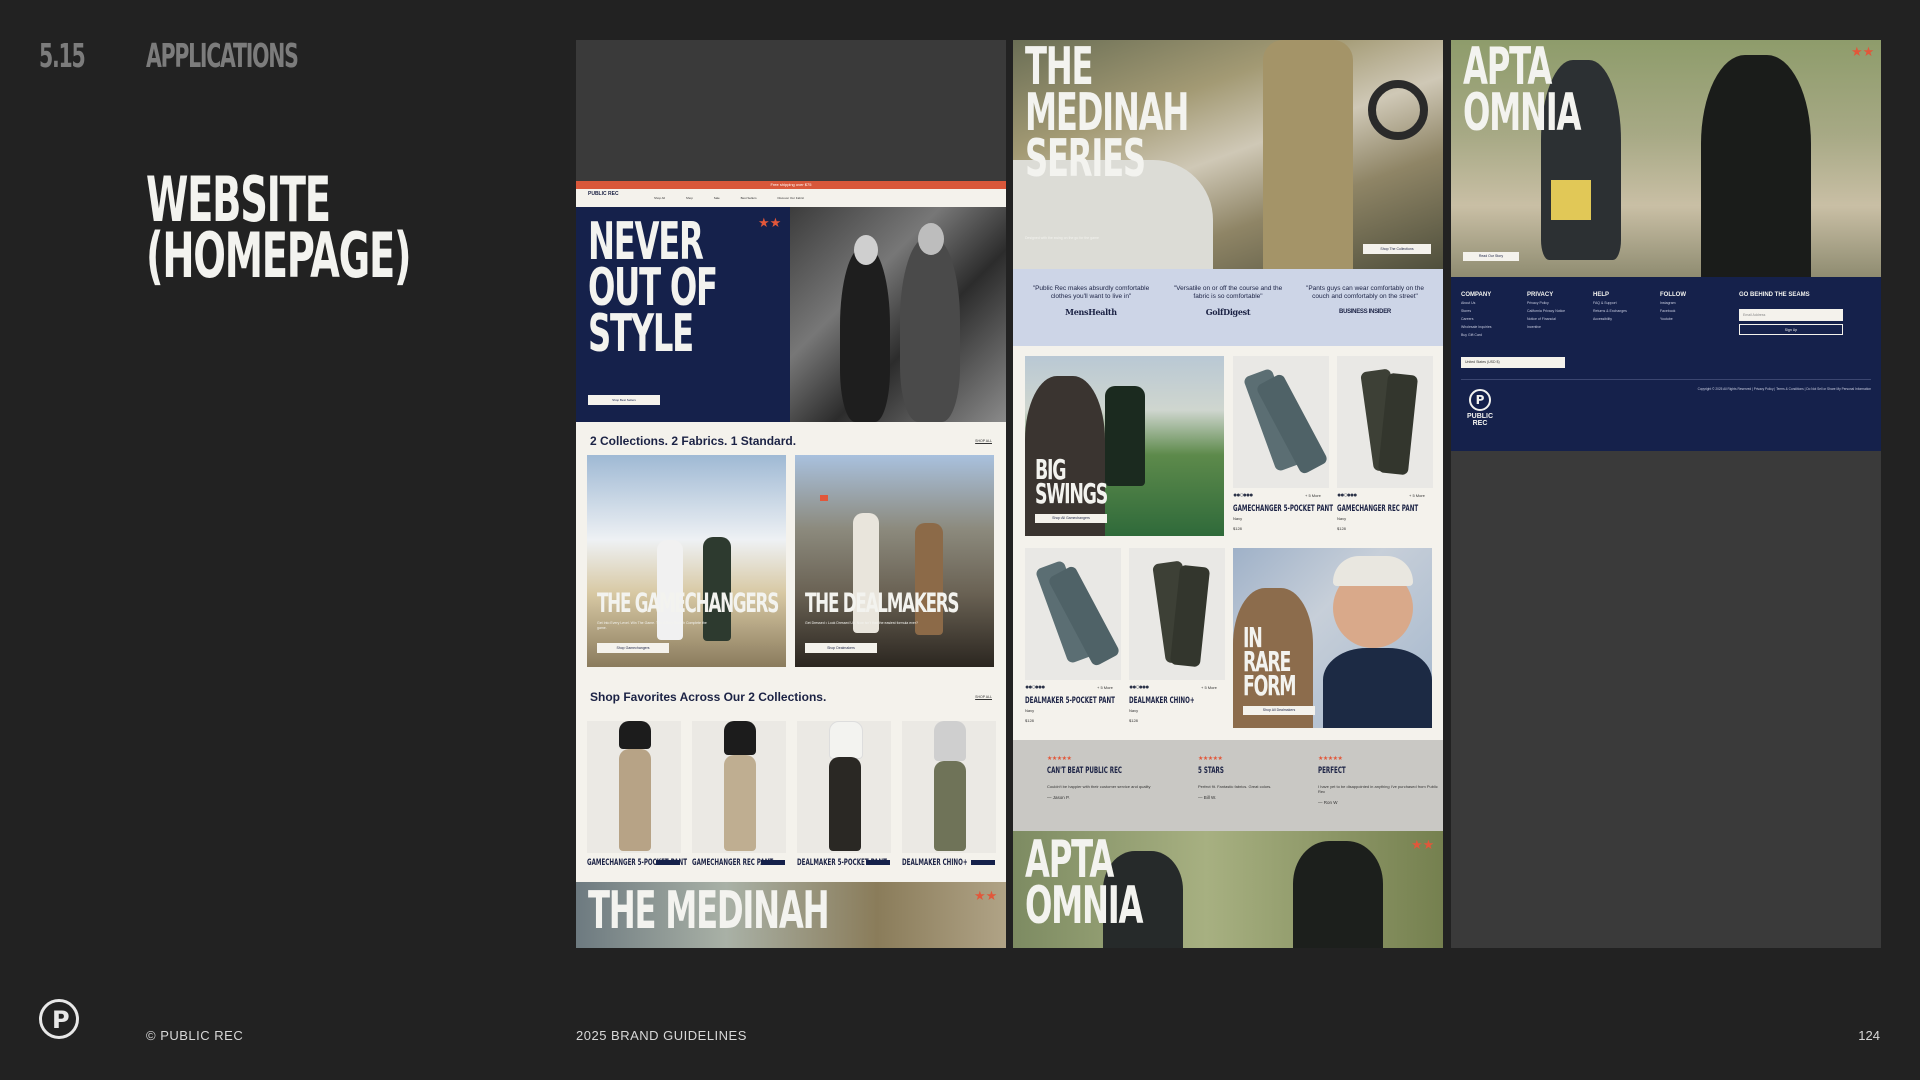 The height and width of the screenshot is (1080, 1920). I want to click on hero-banner: NEVER OUT OF STYLE ★★ Shop Best Sellers, so click(683, 314).